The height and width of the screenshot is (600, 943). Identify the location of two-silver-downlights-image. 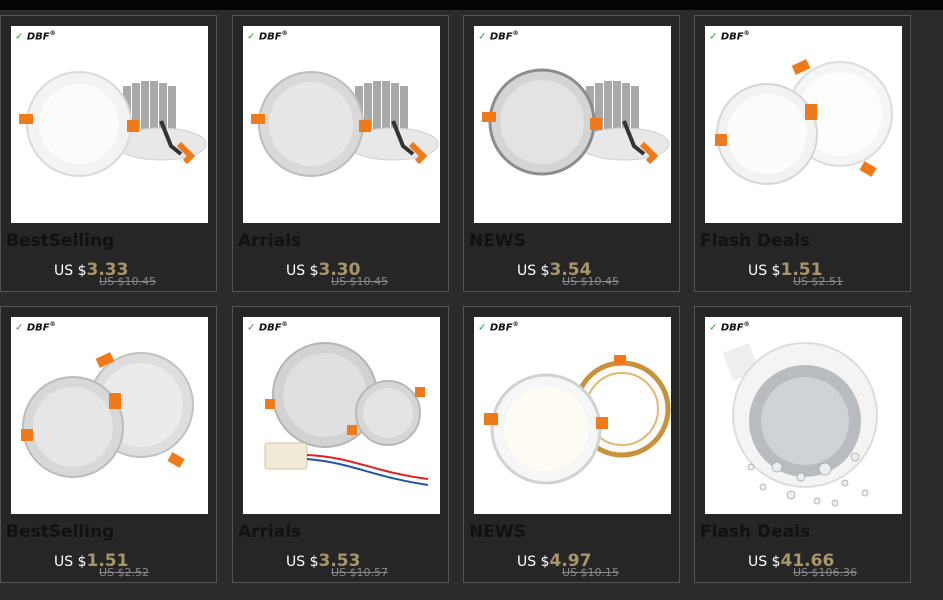
(107, 415).